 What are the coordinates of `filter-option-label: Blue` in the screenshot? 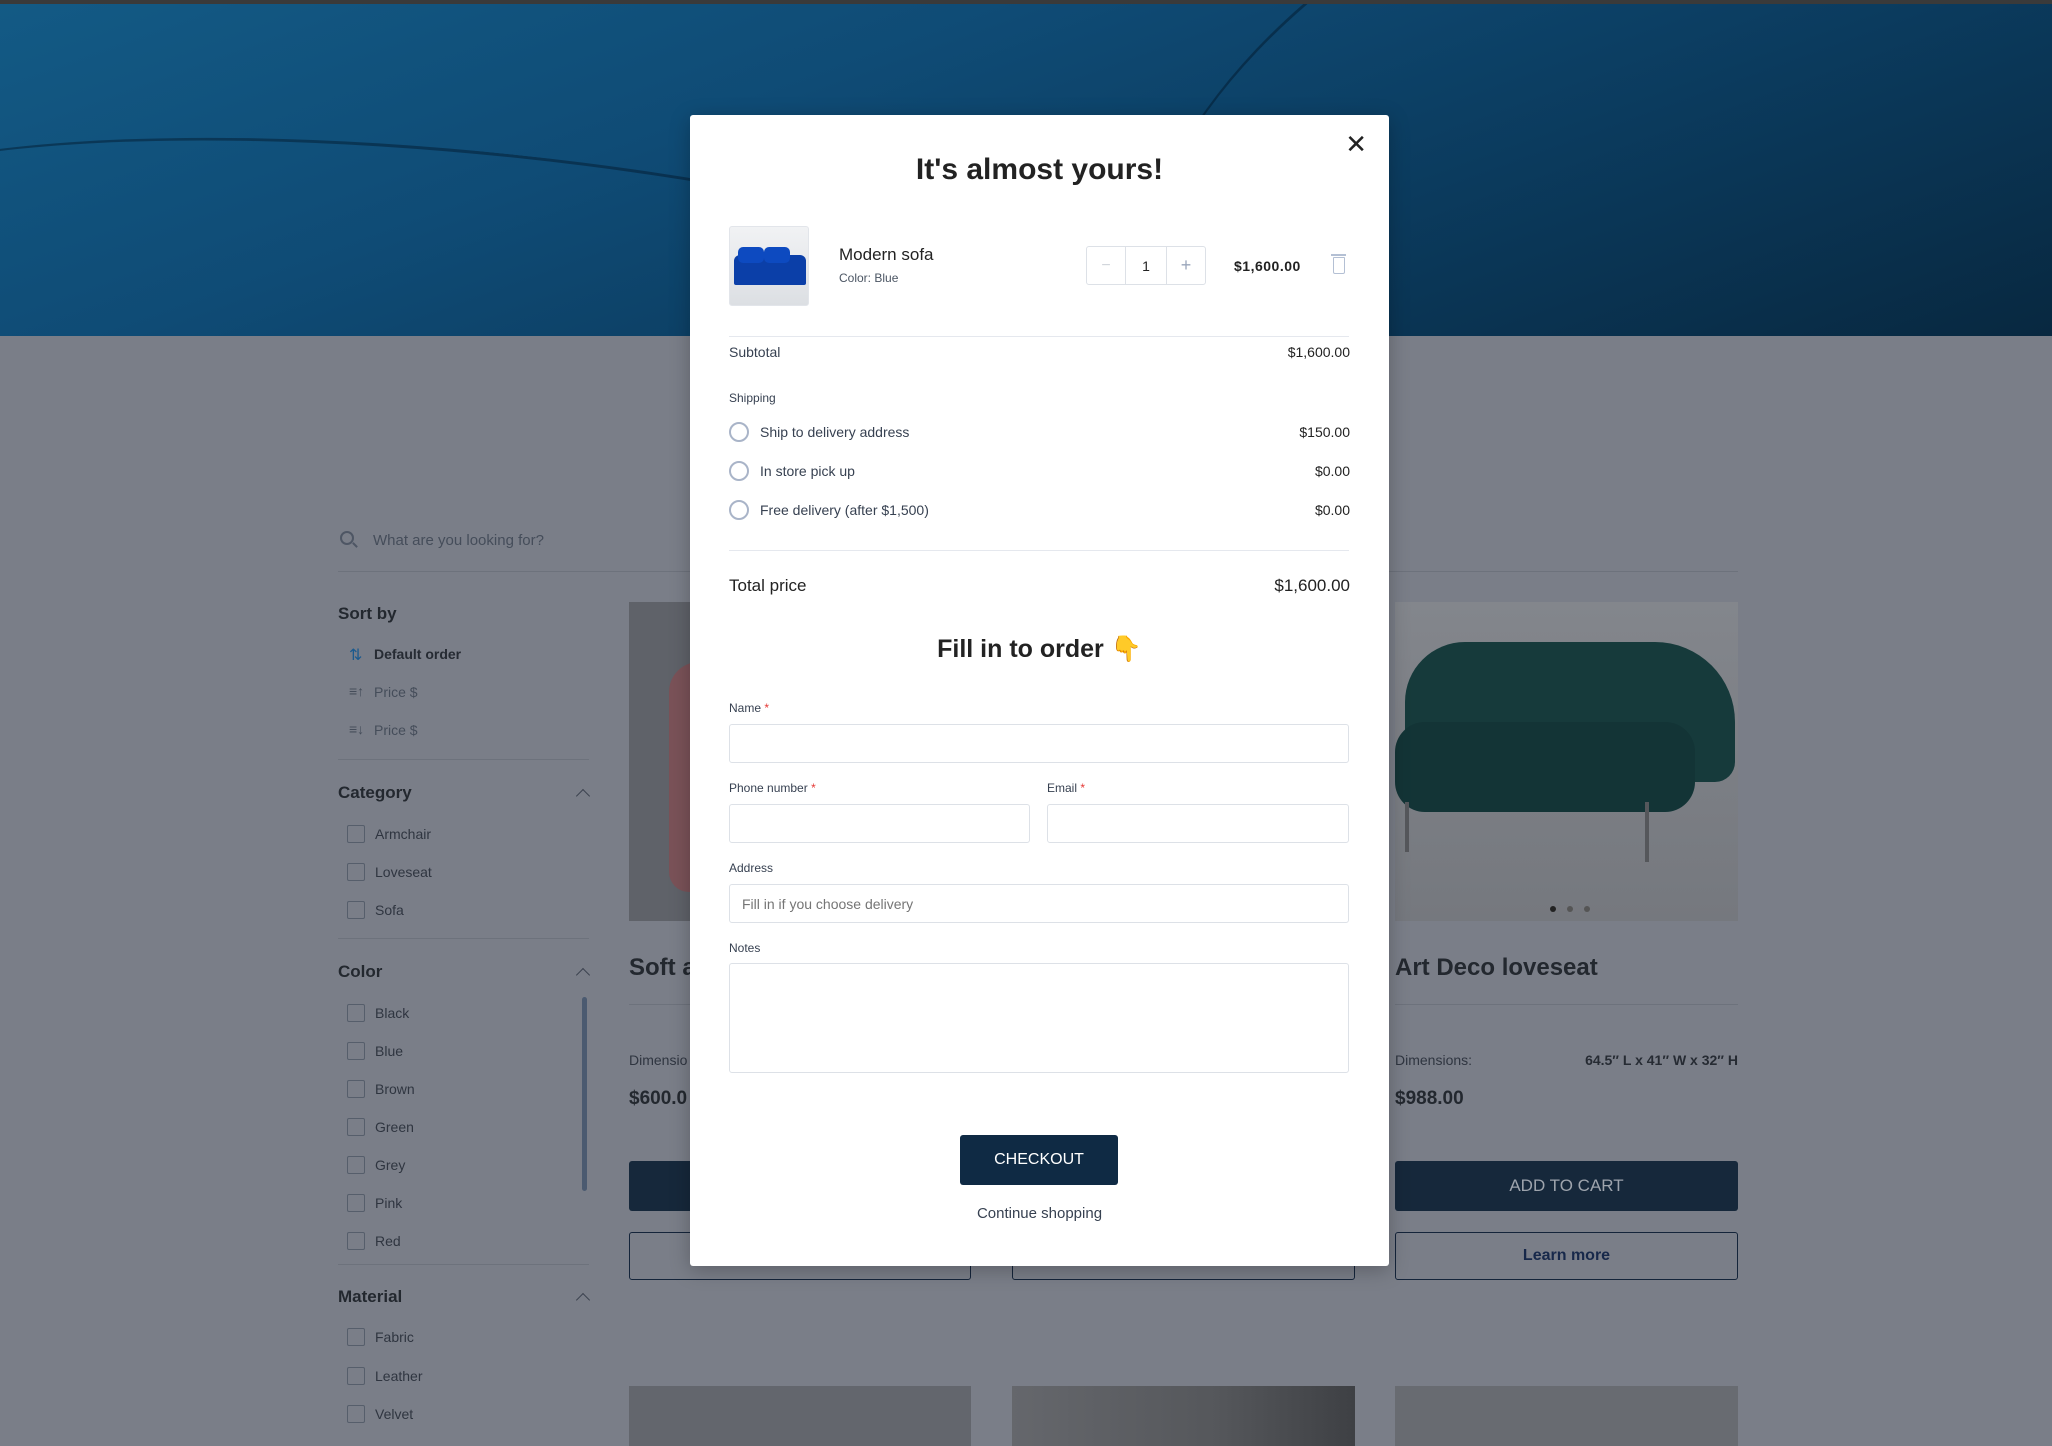 It's located at (389, 1051).